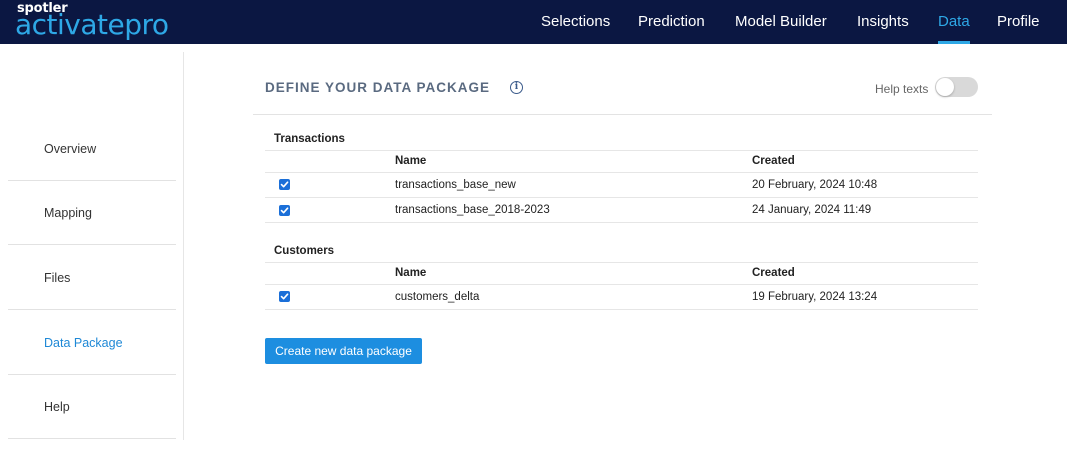 Image resolution: width=1067 pixels, height=462 pixels. What do you see at coordinates (671, 22) in the screenshot?
I see `nav-prediction: Prediction` at bounding box center [671, 22].